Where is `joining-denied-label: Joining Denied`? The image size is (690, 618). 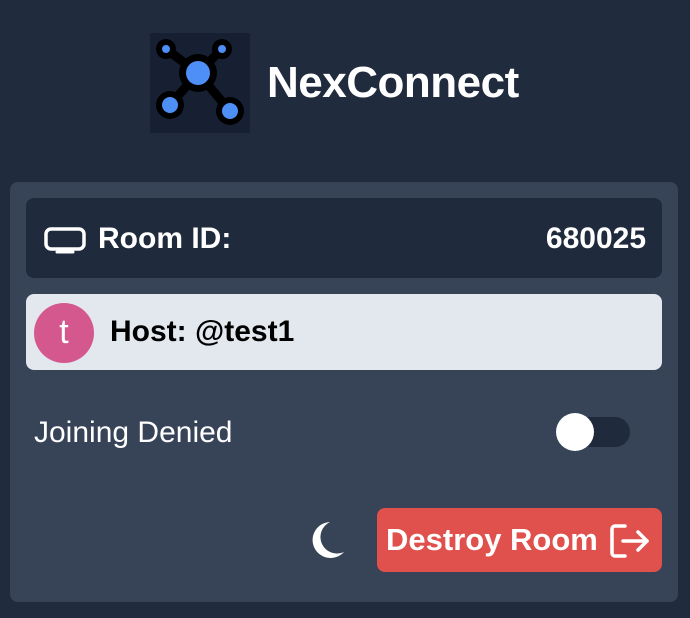
joining-denied-label: Joining Denied is located at coordinates (133, 432).